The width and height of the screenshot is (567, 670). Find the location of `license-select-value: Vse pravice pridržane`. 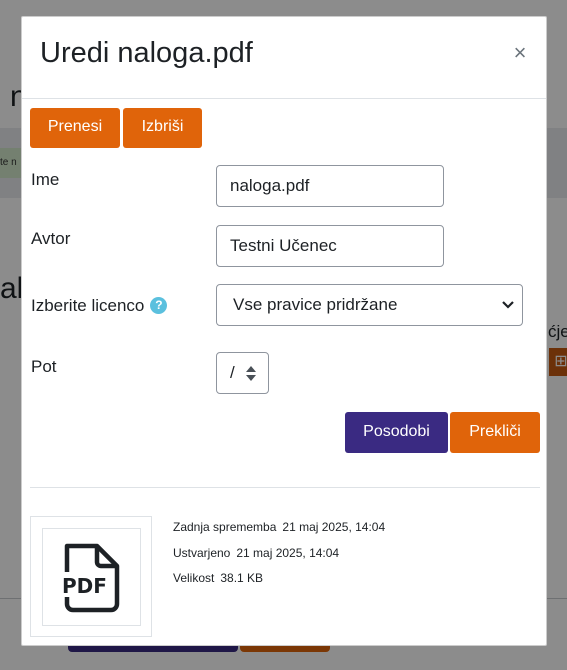

license-select-value: Vse pravice pridržane is located at coordinates (315, 304).